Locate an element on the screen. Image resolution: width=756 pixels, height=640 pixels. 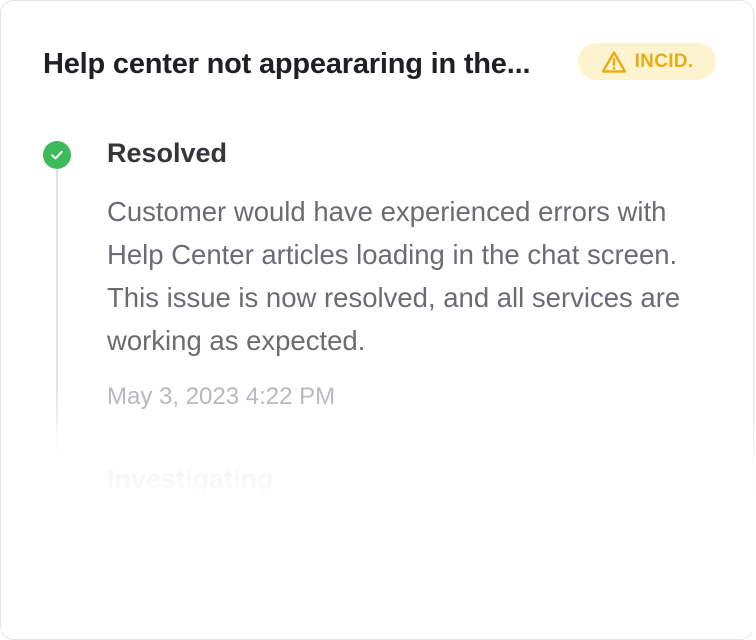
incident-badge-label: INCID. is located at coordinates (664, 61).